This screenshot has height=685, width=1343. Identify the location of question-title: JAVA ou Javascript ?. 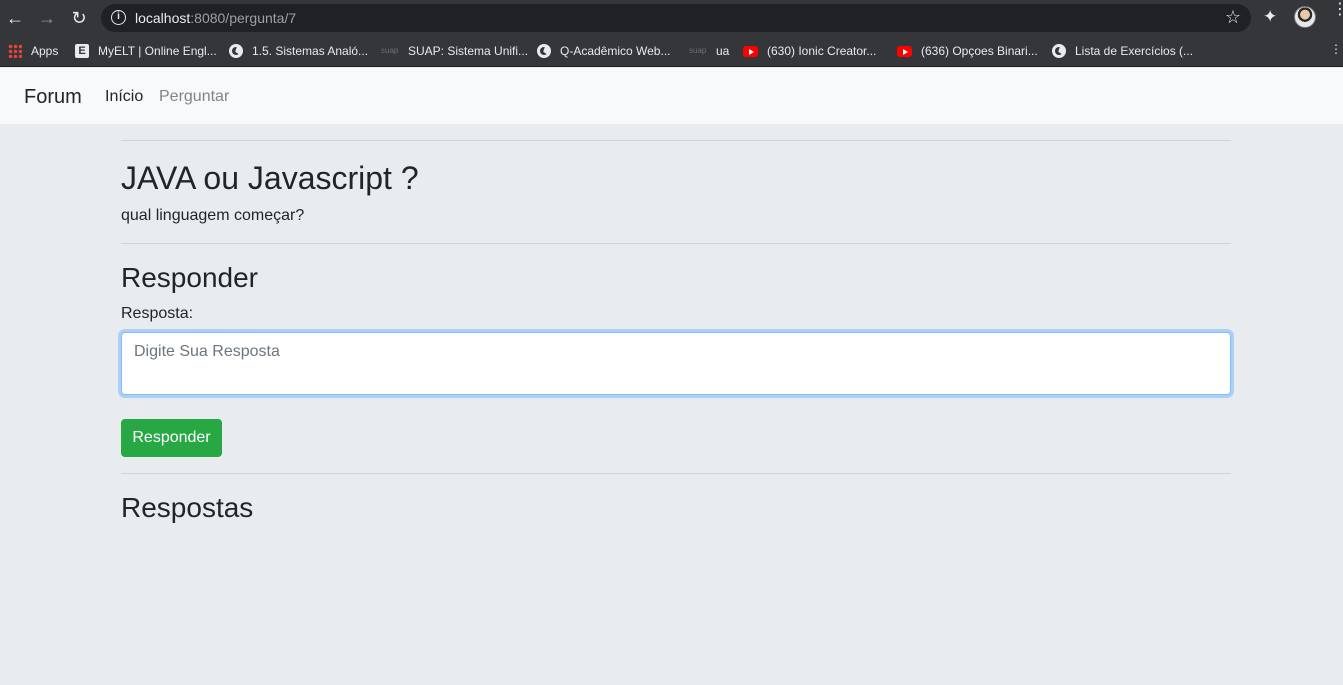
(270, 178).